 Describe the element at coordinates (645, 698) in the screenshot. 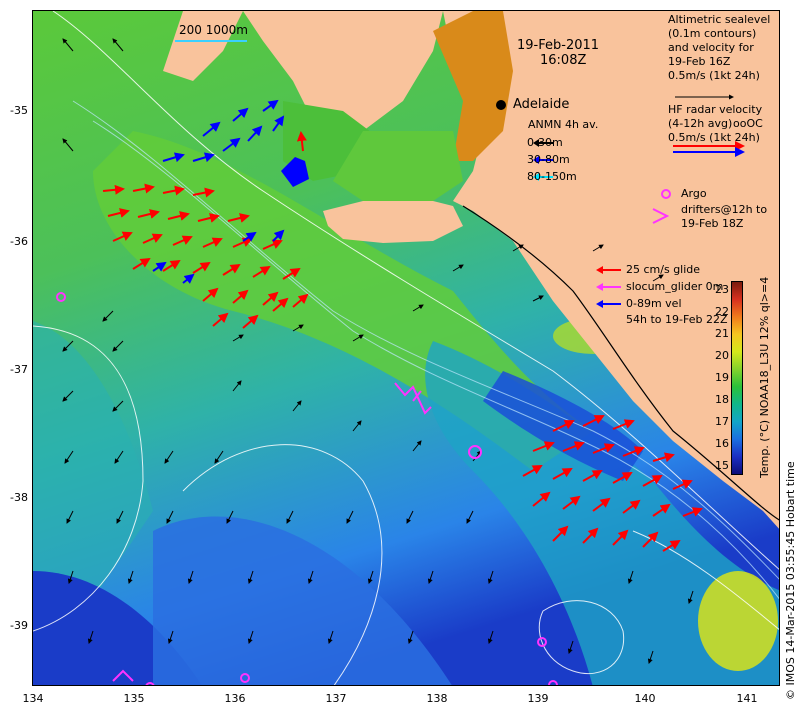

I see `lon-tick: 140` at that location.